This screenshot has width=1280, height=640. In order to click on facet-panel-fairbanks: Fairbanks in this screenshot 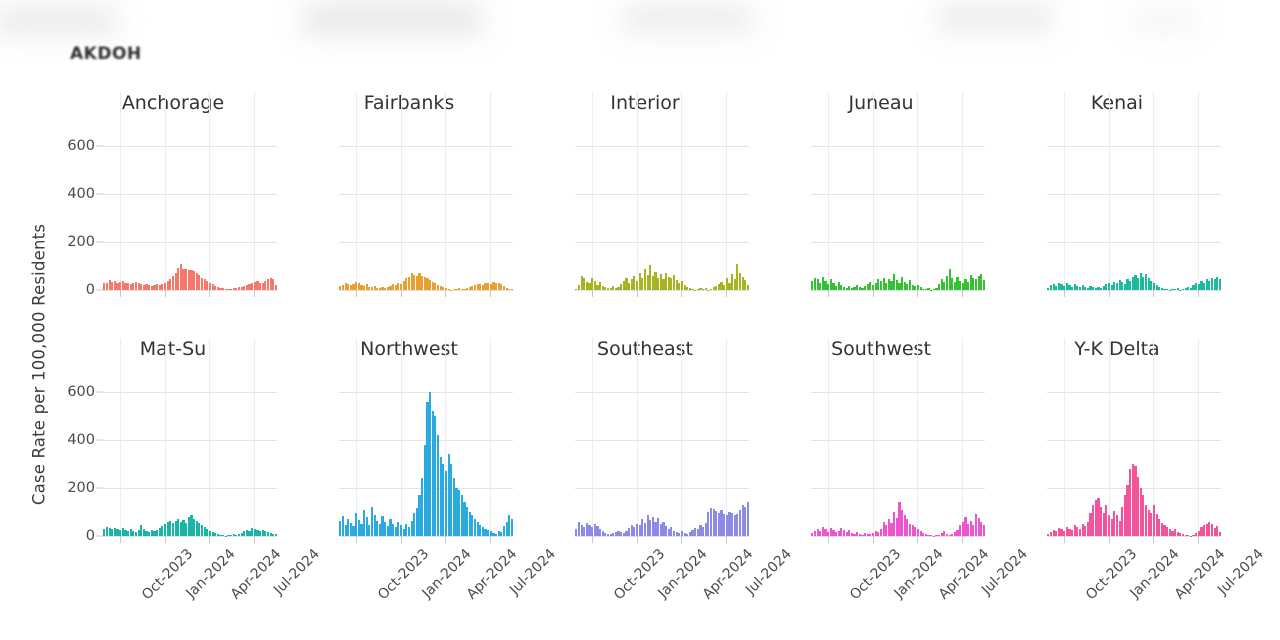, I will do `click(409, 209)`.